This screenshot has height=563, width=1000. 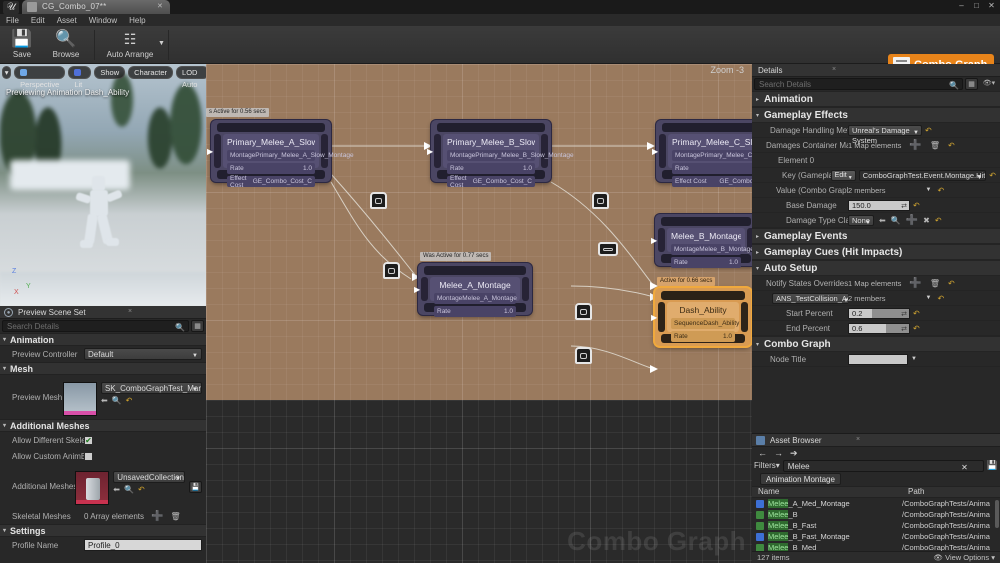 What do you see at coordinates (79, 399) in the screenshot?
I see `preview-mesh-thumbnail` at bounding box center [79, 399].